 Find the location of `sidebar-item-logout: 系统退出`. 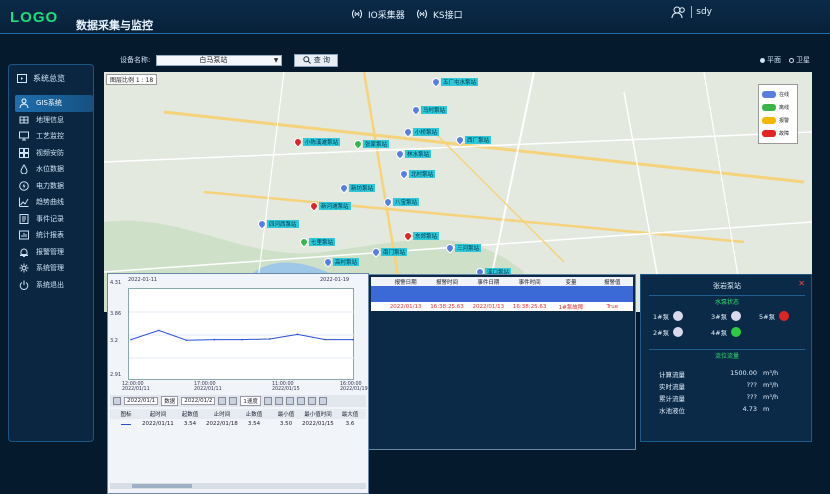

sidebar-item-logout: 系统退出 is located at coordinates (54, 285).